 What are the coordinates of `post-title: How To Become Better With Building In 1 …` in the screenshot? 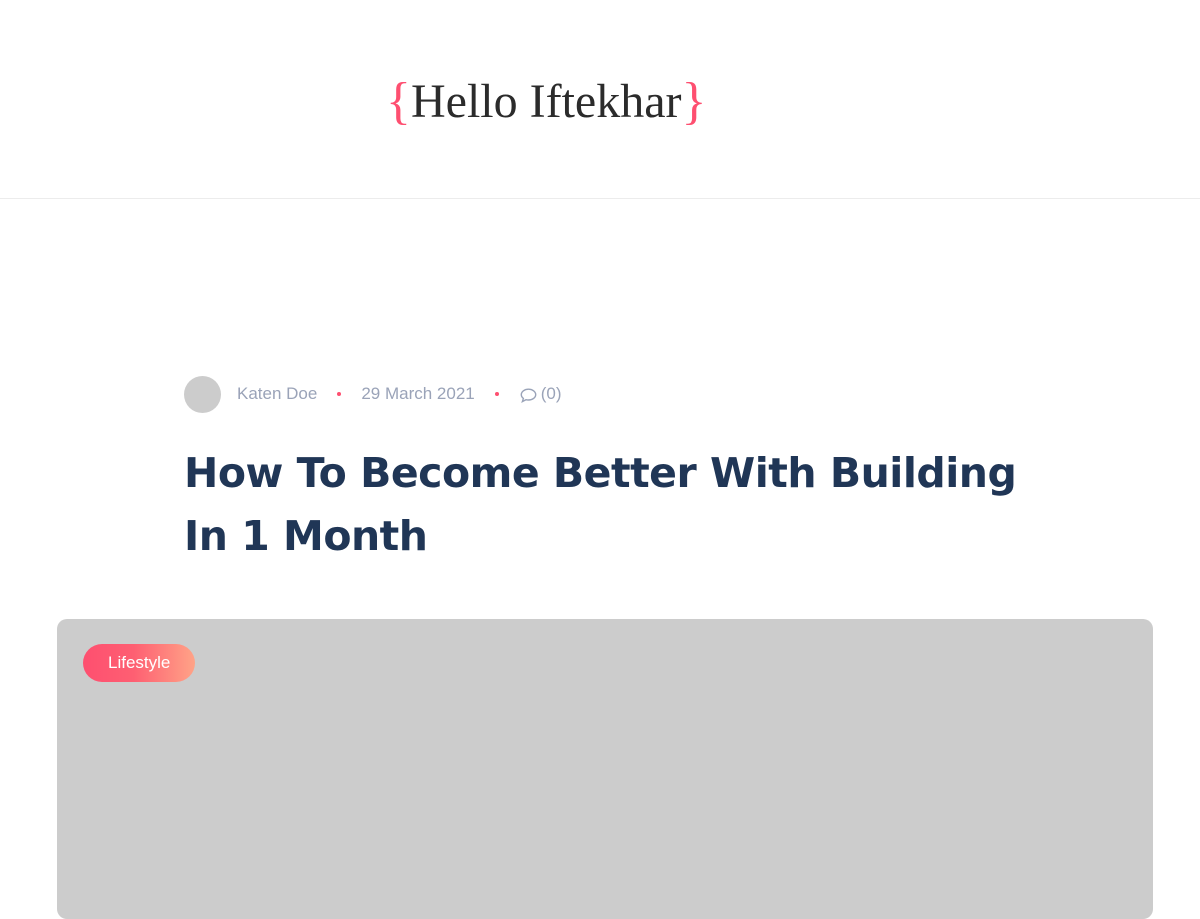 It's located at (600, 504).